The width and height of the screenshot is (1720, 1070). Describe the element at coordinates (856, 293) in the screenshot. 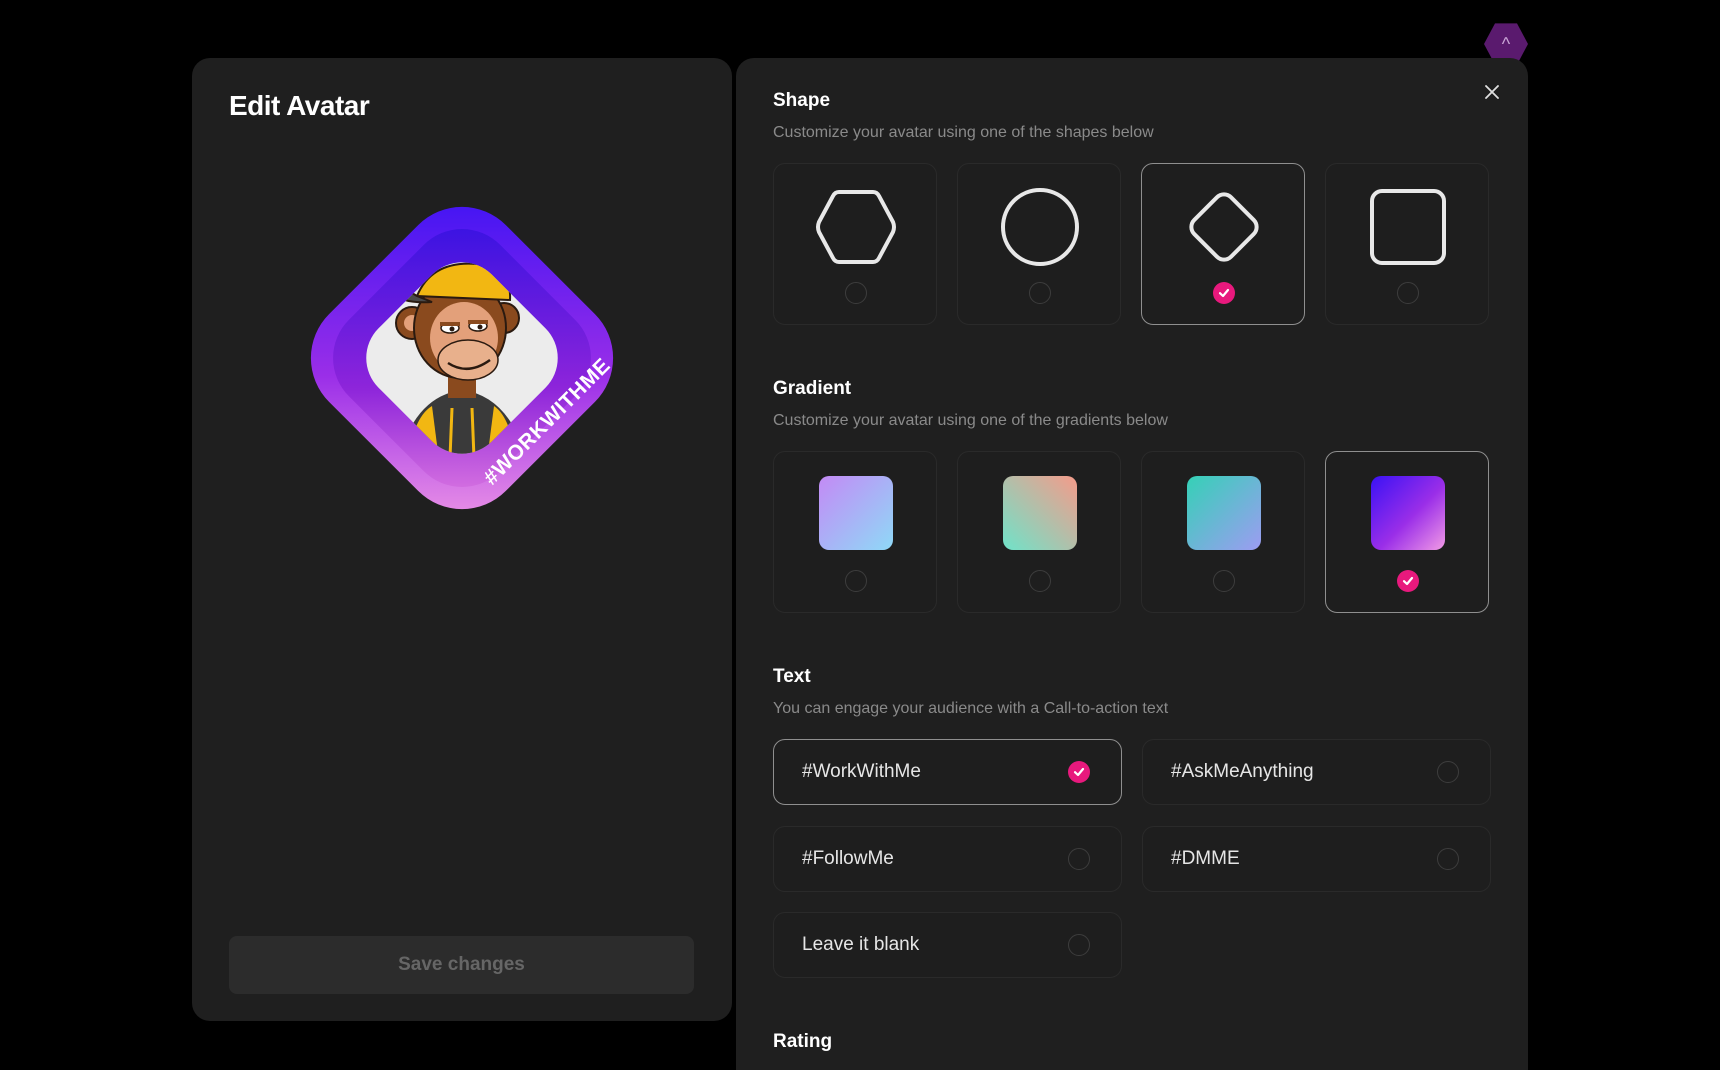

I see `shape-radio-hexagon` at that location.